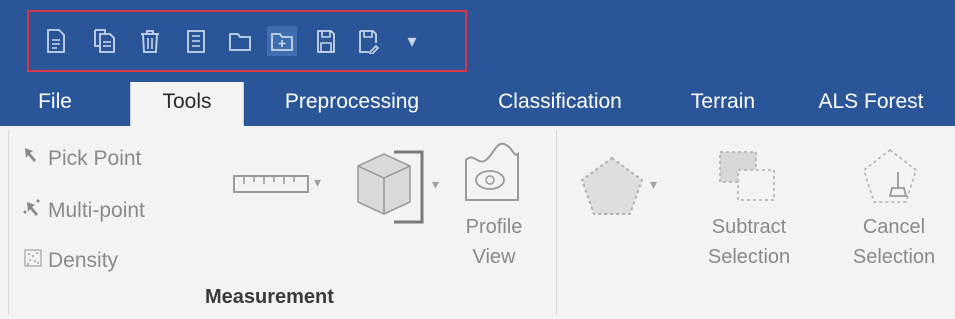 The image size is (955, 319). Describe the element at coordinates (272, 186) in the screenshot. I see `ruler-icon` at that location.